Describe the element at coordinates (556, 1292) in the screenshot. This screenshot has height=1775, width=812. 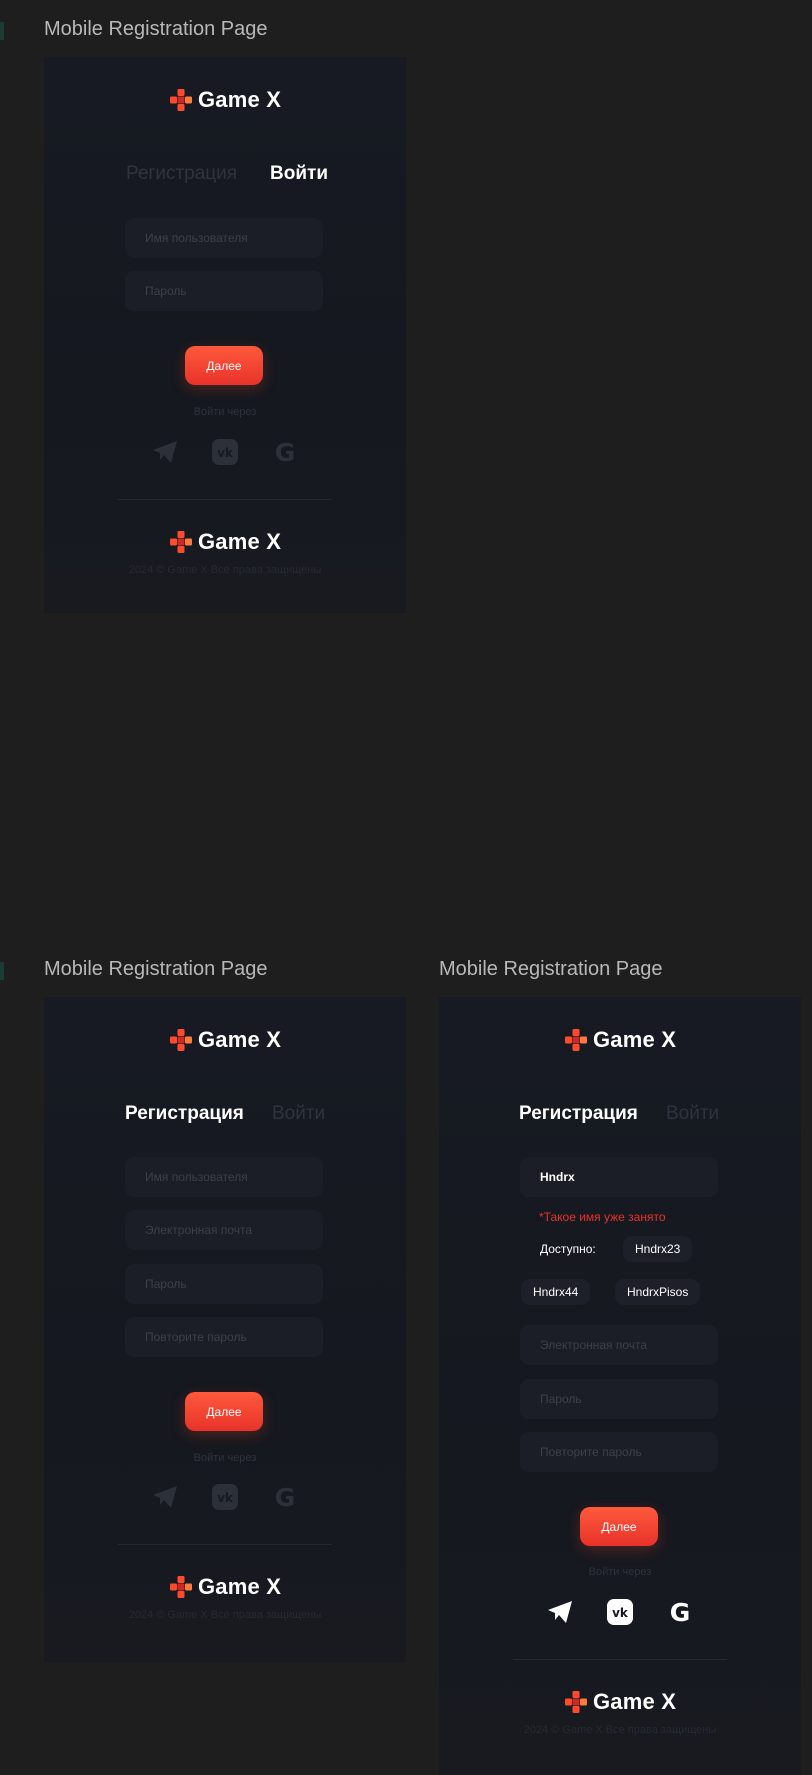
I see `suggestion-chip: Hndrx44` at that location.